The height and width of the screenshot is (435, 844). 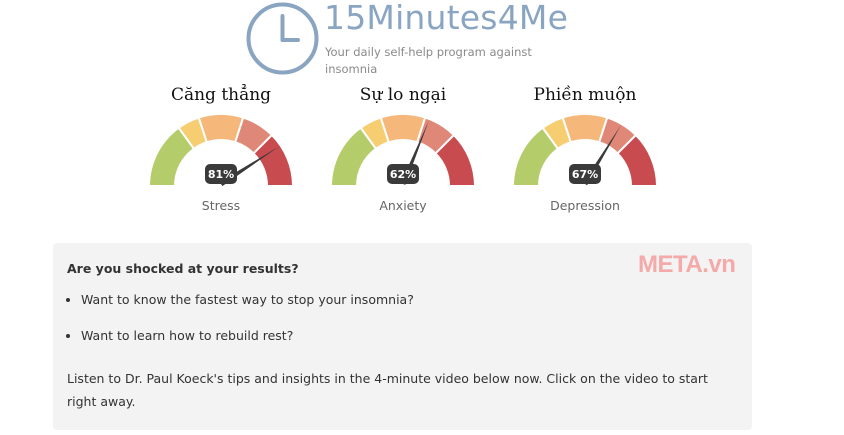 I want to click on panel-heading: Are you shocked at your results?, so click(x=183, y=268).